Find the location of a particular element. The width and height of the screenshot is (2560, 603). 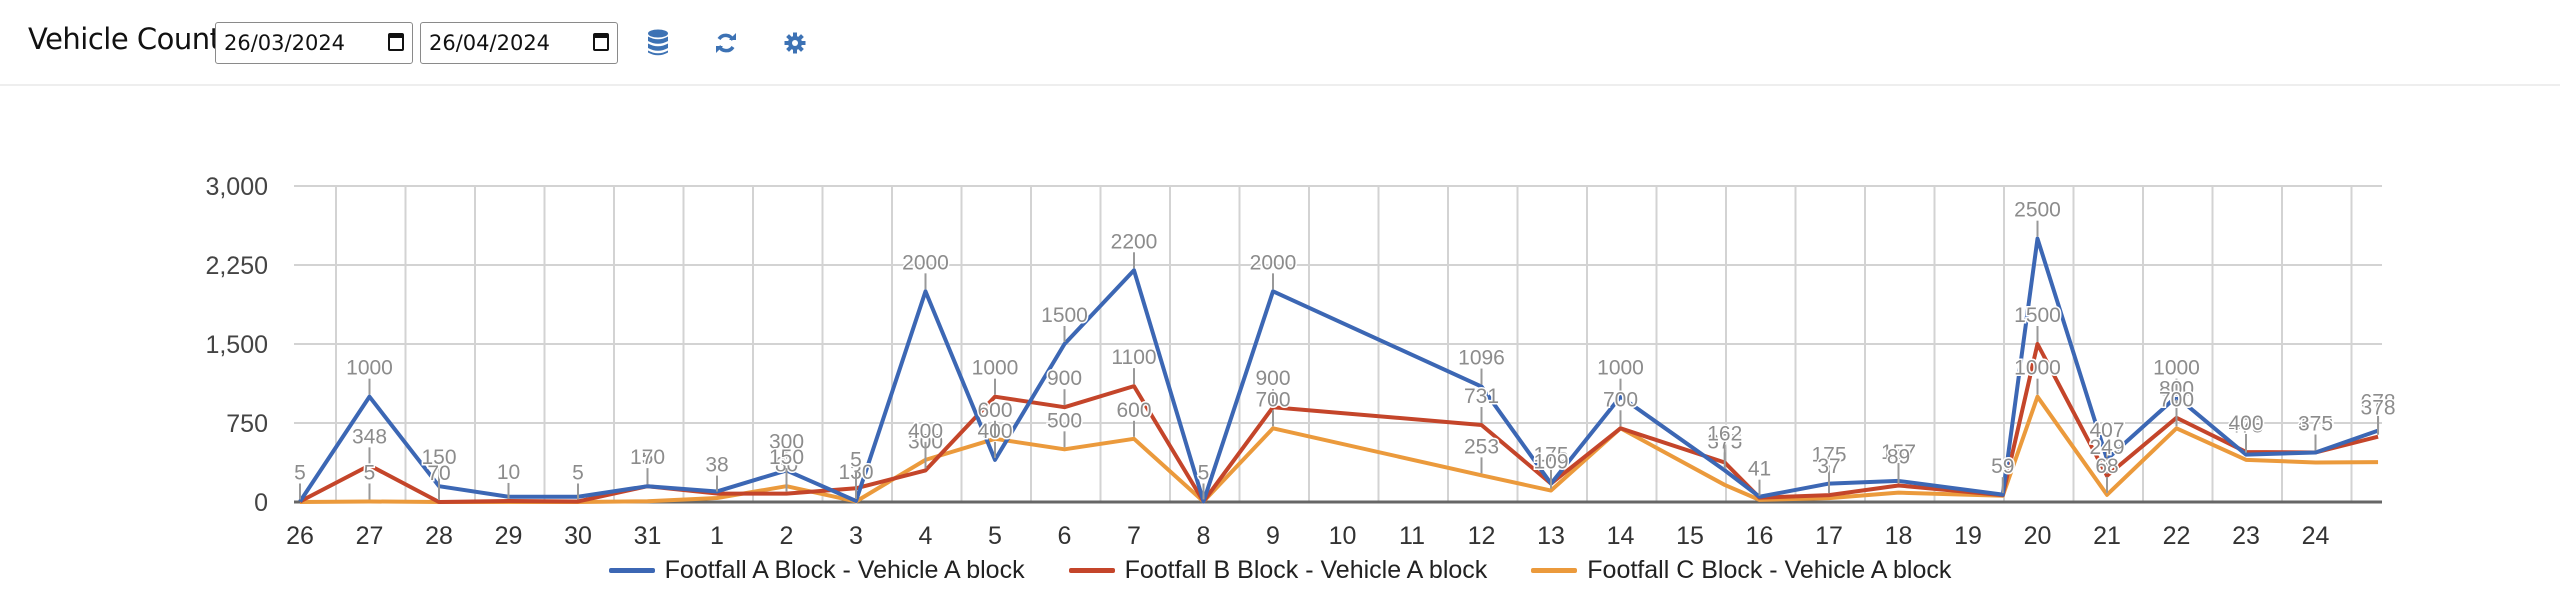

x-tick-label: 11 is located at coordinates (1412, 536).